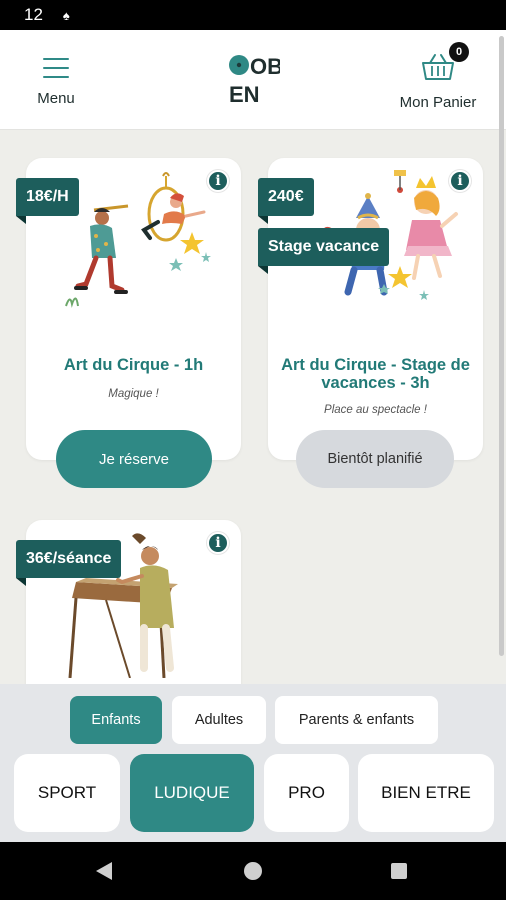 Image resolution: width=506 pixels, height=900 pixels. What do you see at coordinates (265, 66) in the screenshot?
I see `logo-text-top: OB` at bounding box center [265, 66].